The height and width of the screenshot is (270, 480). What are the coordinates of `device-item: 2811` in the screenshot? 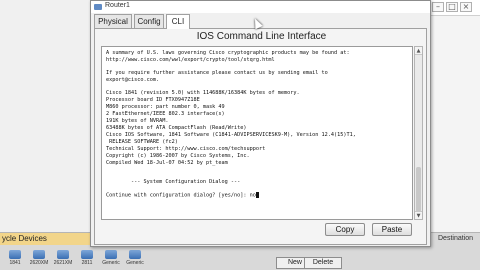 It's located at (87, 259).